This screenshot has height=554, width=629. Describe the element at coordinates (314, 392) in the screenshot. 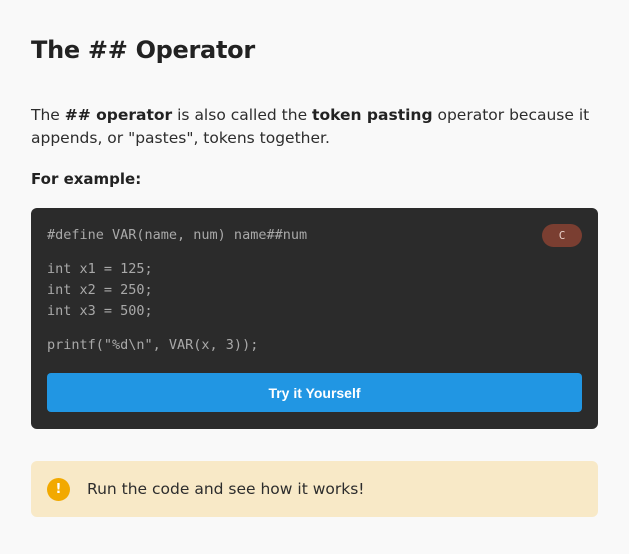

I see `try-it-yourself-button: Try it Yourself` at that location.